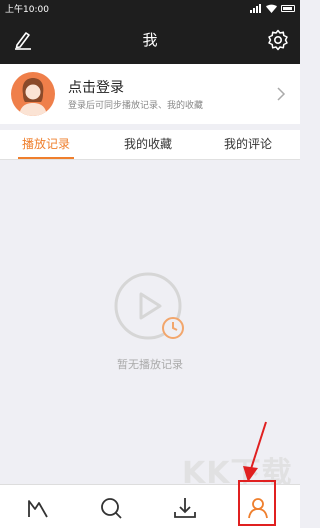 The height and width of the screenshot is (528, 320). Describe the element at coordinates (111, 508) in the screenshot. I see `search-icon` at that location.